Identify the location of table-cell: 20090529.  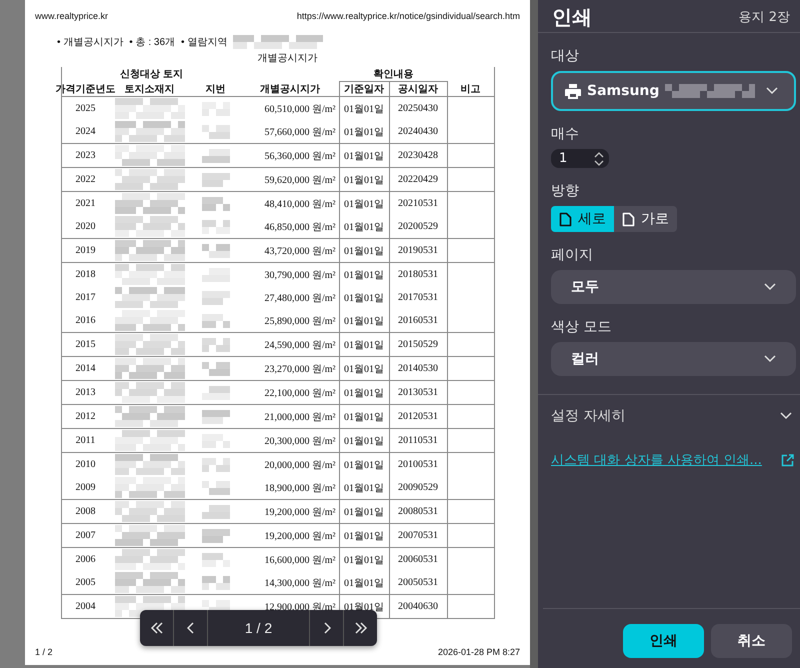
(418, 487).